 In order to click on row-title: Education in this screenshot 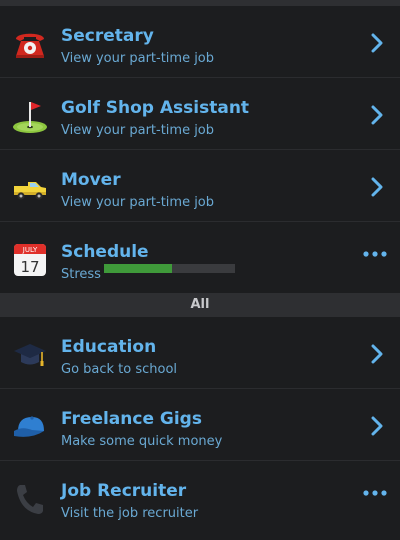, I will do `click(109, 347)`.